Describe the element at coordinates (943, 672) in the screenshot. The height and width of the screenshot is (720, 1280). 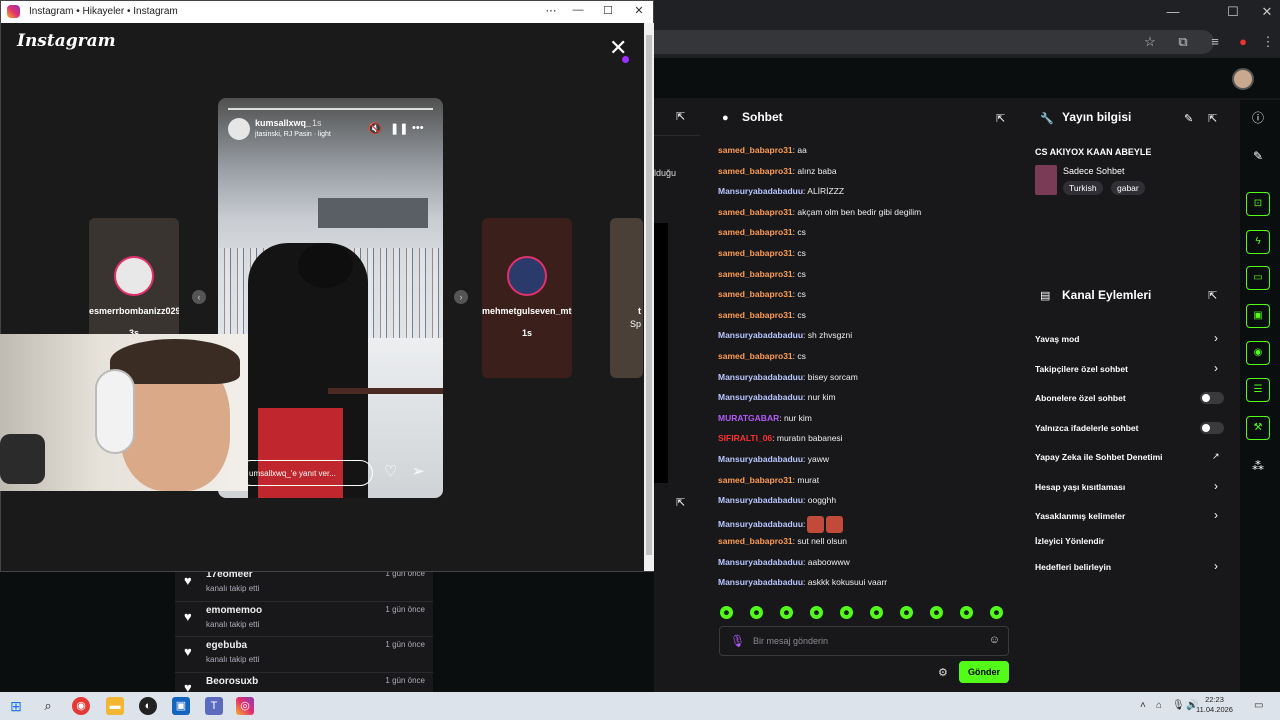
I see `chat-settings-gear-icon: ⚙` at that location.